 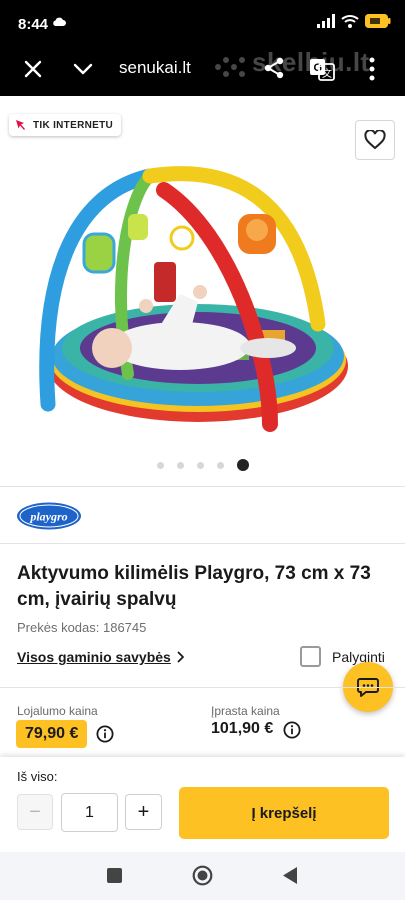 I want to click on add-to-cart-button: Į krepšelį, so click(x=284, y=813).